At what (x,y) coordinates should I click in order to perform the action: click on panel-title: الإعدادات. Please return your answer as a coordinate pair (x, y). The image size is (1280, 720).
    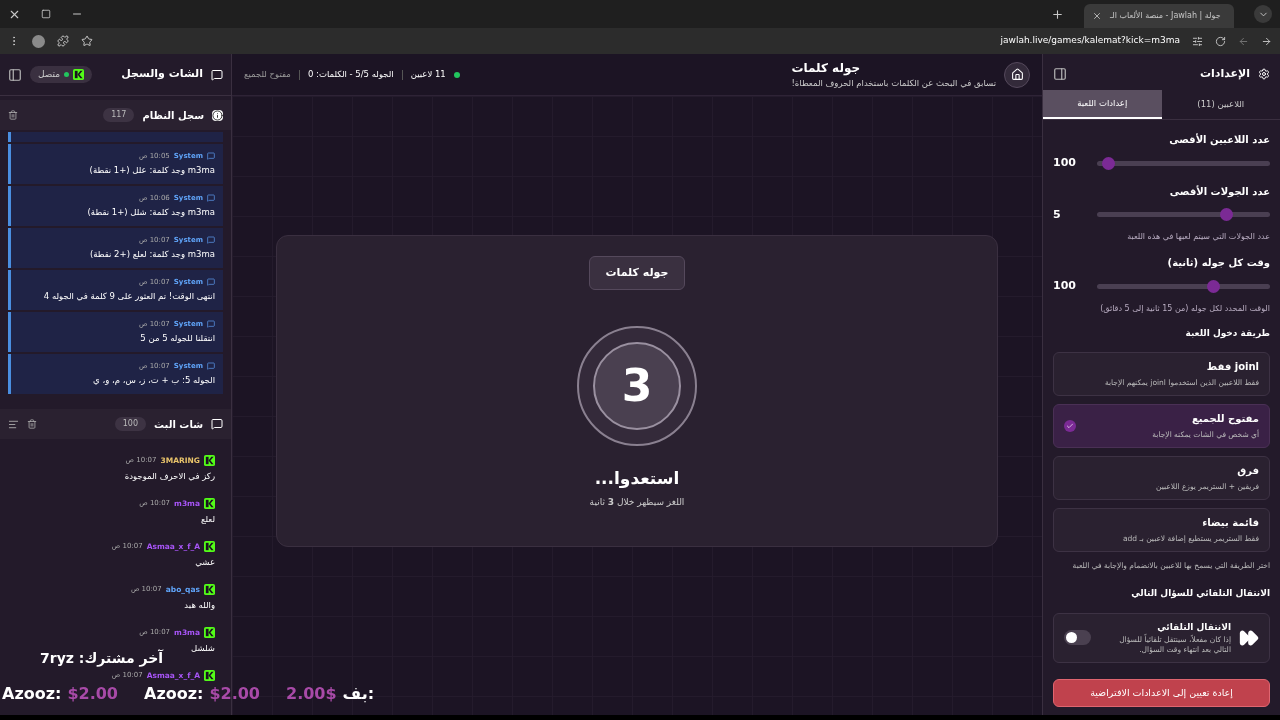
    Looking at the image, I should click on (1224, 73).